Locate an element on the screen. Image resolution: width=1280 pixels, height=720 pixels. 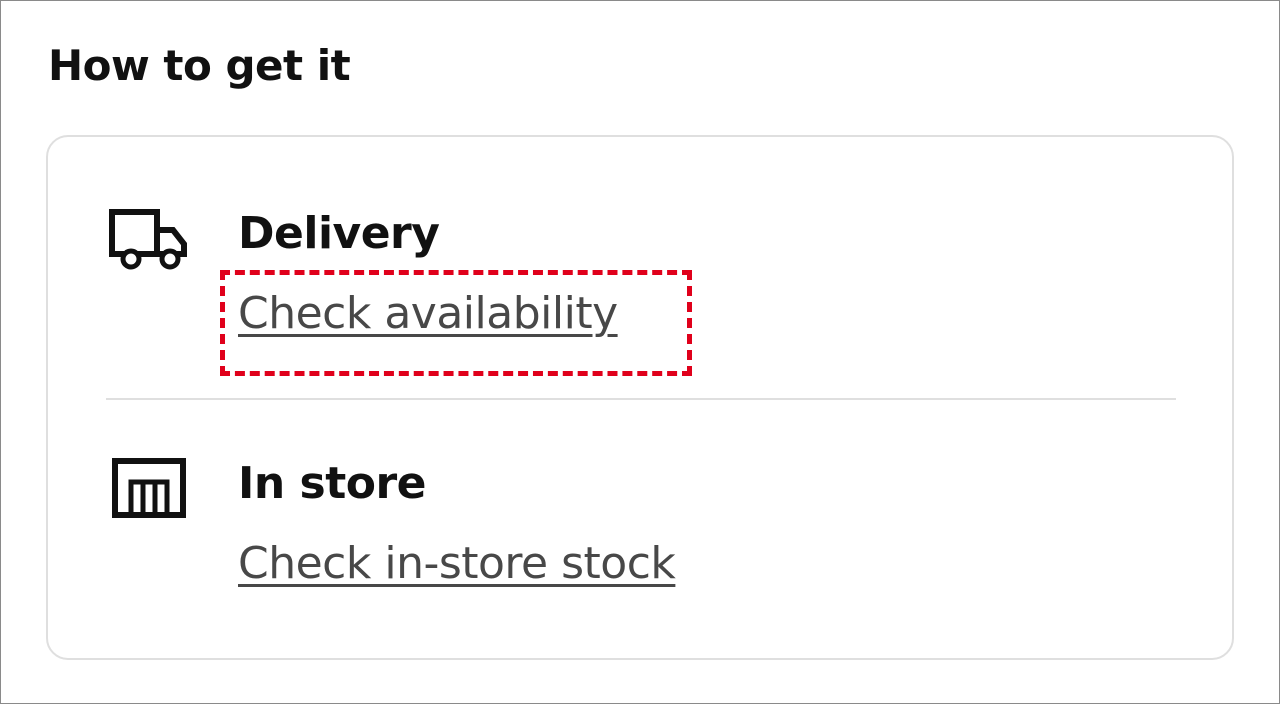
divider is located at coordinates (641, 399).